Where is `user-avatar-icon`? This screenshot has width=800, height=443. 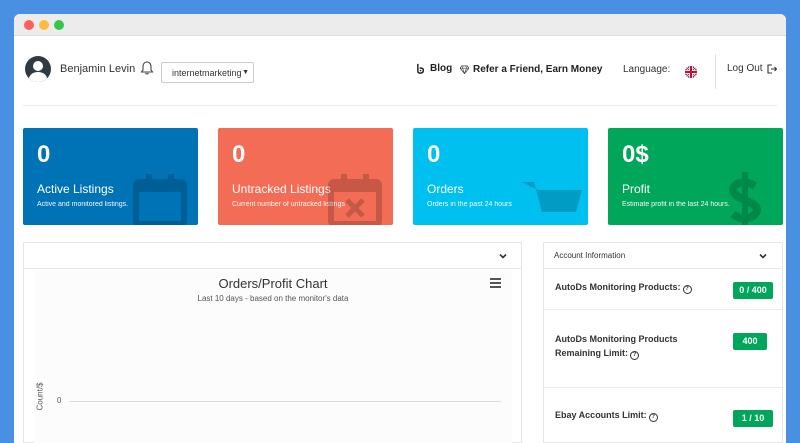
user-avatar-icon is located at coordinates (38, 69).